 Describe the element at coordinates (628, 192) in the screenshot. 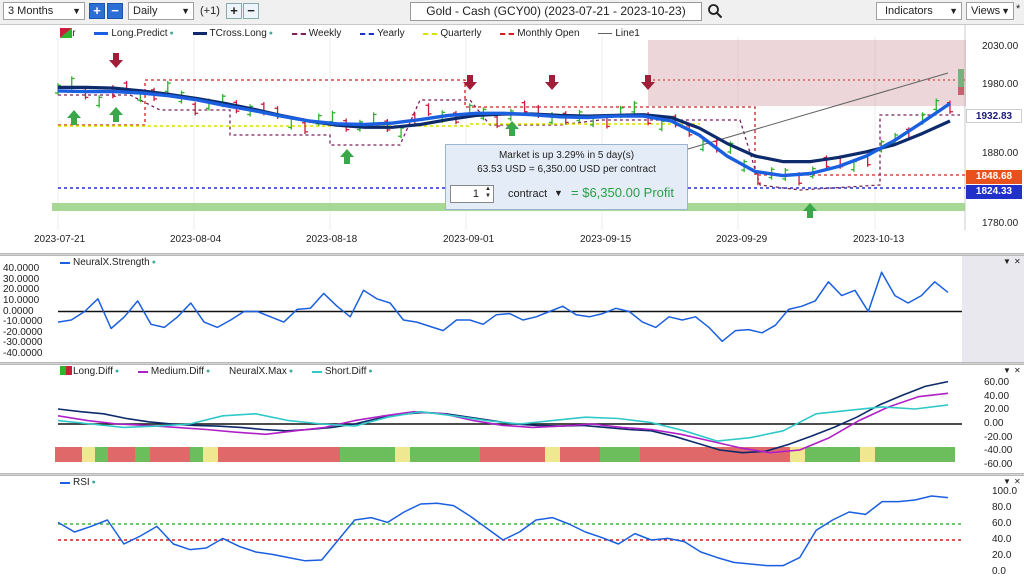

I see `profit-amount: $6,350.00 Profit` at that location.